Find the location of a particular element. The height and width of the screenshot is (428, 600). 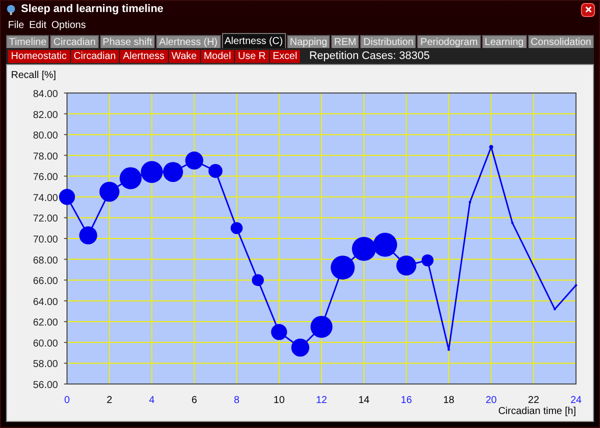

toolbar-button: Circadian is located at coordinates (94, 56).